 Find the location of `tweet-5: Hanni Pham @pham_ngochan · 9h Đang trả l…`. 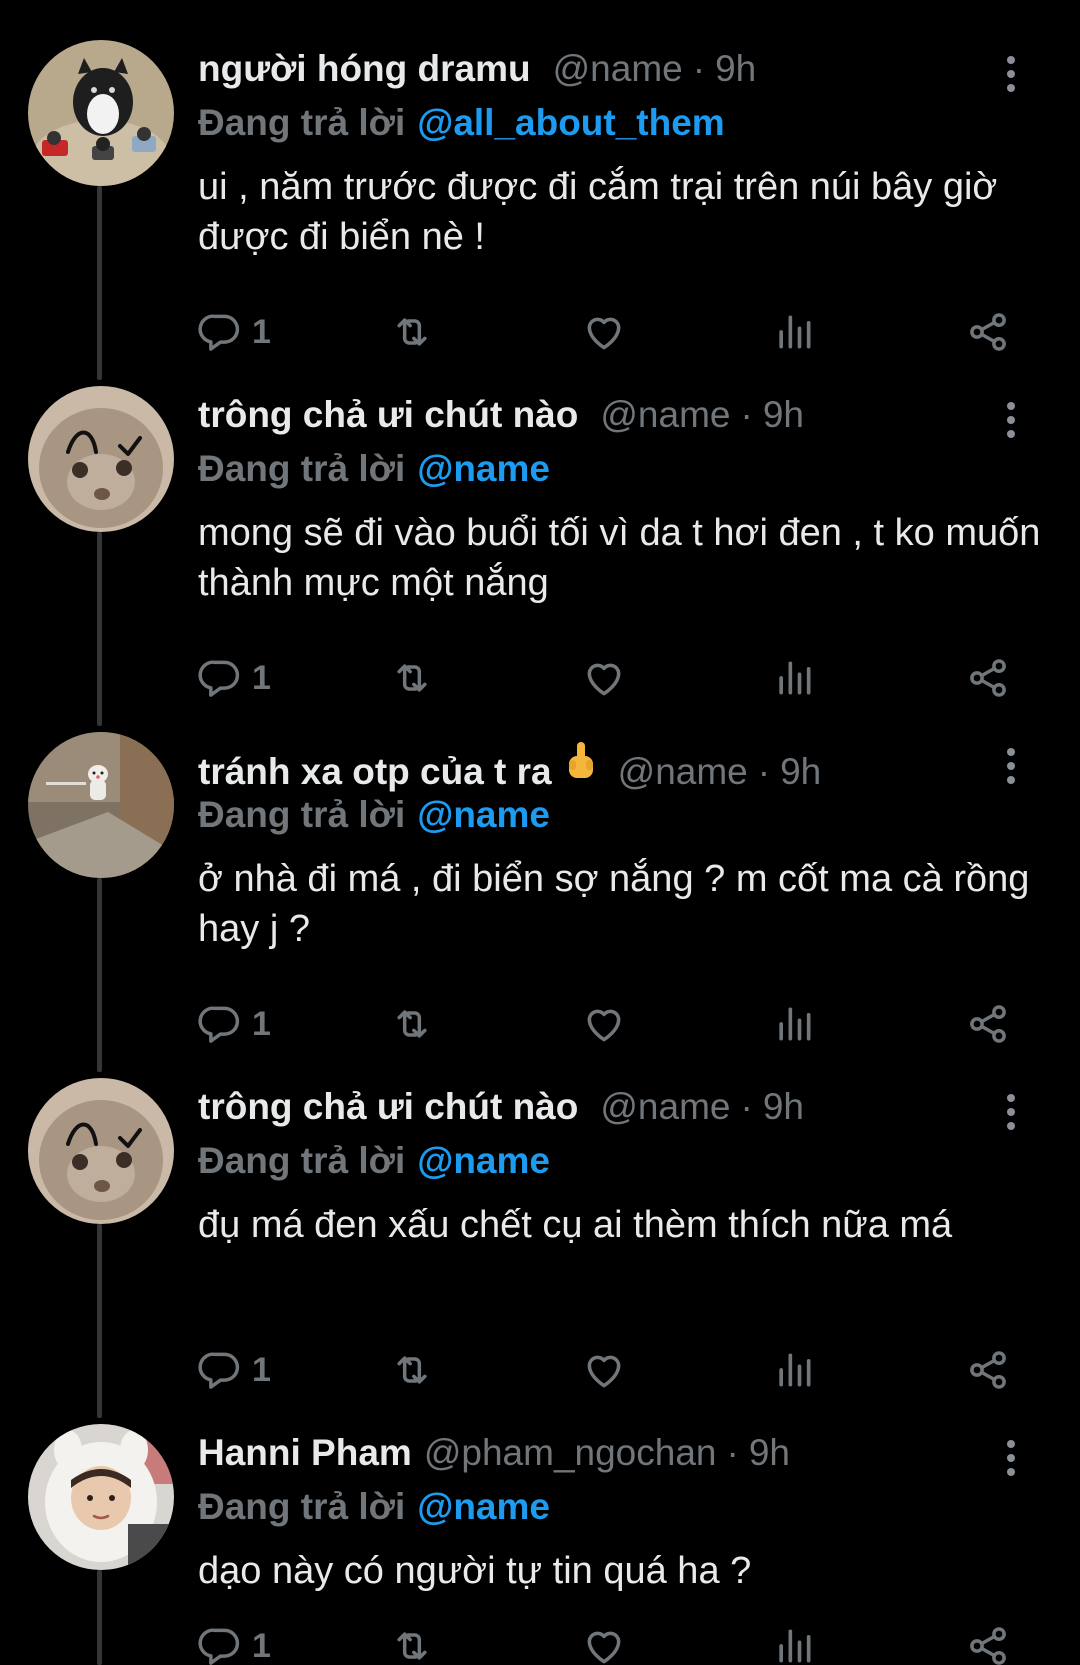

tweet-5: Hanni Pham @pham_ngochan · 9h Đang trả l… is located at coordinates (540, 1541).